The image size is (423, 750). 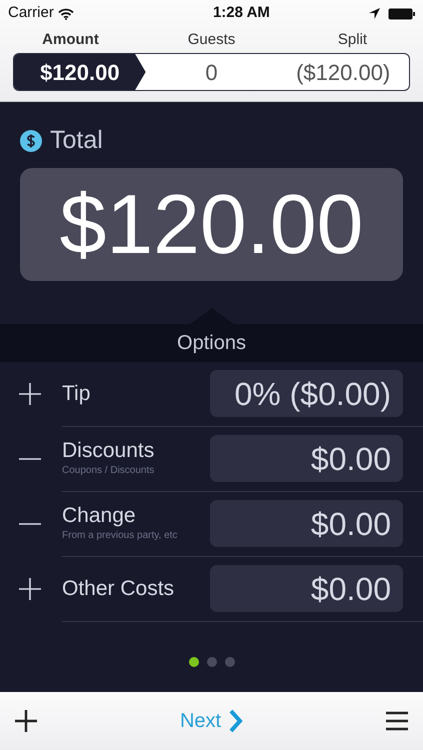 What do you see at coordinates (212, 72) in the screenshot?
I see `segment-tab: 0` at bounding box center [212, 72].